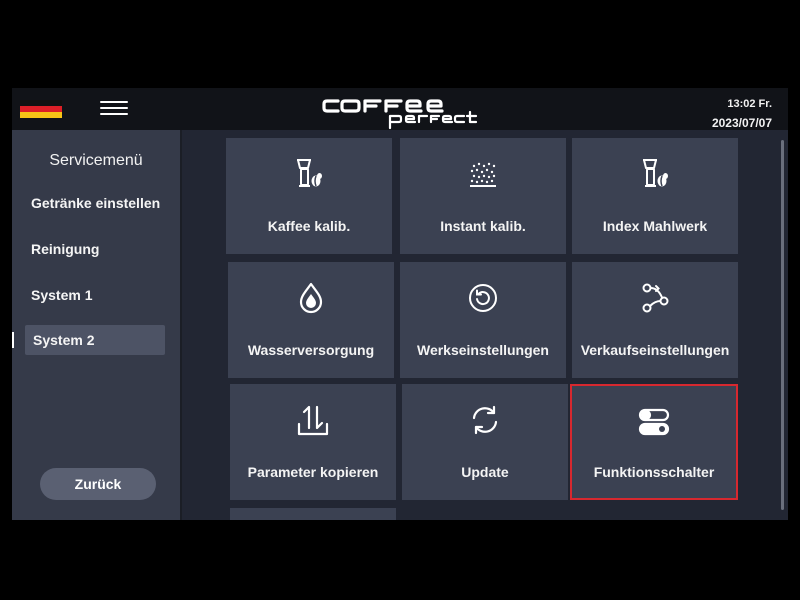 The width and height of the screenshot is (800, 600). Describe the element at coordinates (313, 442) in the screenshot. I see `tile-parameter-kopieren: Parameter kopieren` at that location.